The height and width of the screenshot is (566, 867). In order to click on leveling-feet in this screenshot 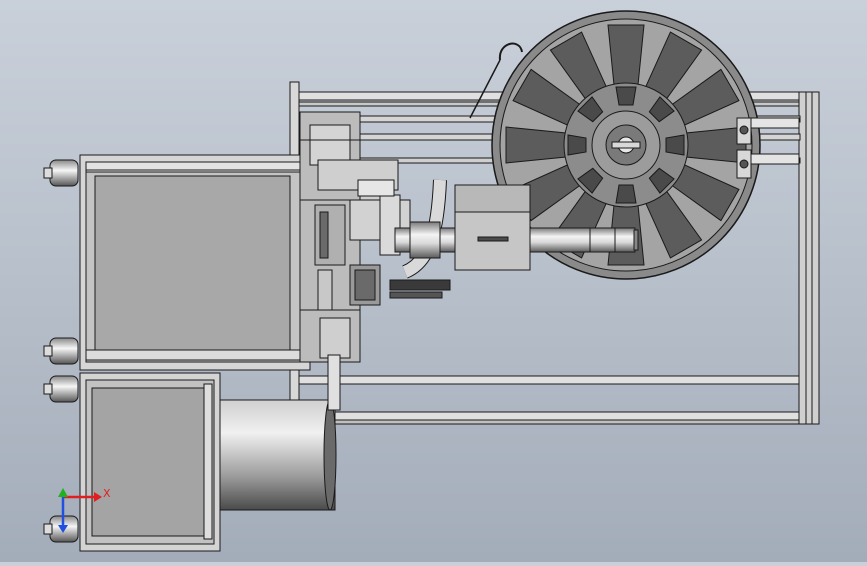, I will do `click(61, 351)`.